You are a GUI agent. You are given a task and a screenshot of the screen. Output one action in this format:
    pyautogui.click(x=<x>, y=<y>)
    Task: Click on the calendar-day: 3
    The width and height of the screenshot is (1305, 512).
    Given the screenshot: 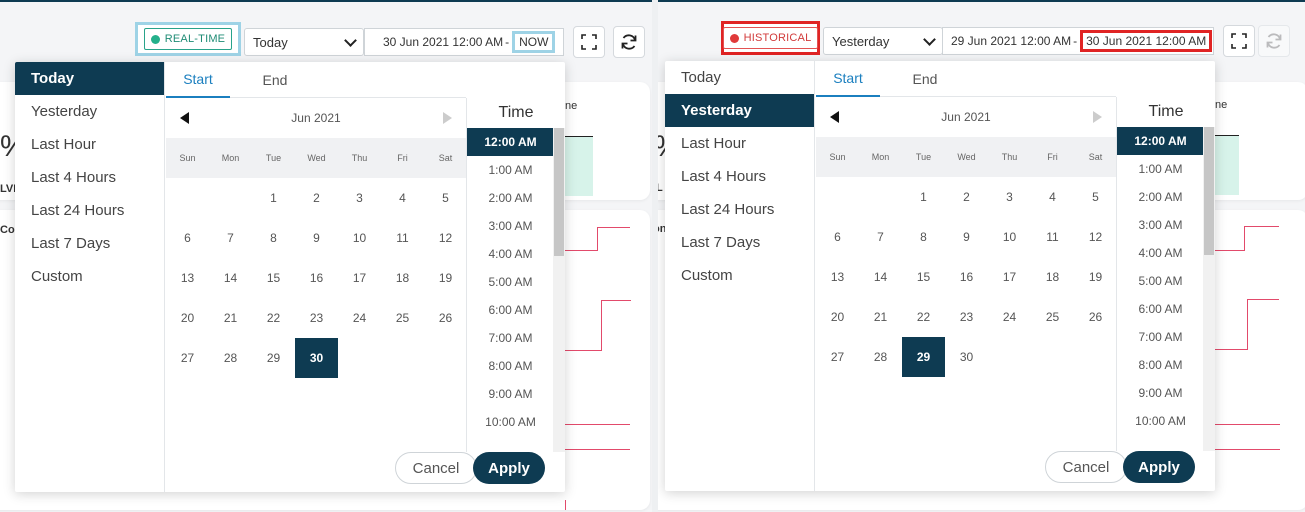 What is the action you would take?
    pyautogui.click(x=359, y=198)
    